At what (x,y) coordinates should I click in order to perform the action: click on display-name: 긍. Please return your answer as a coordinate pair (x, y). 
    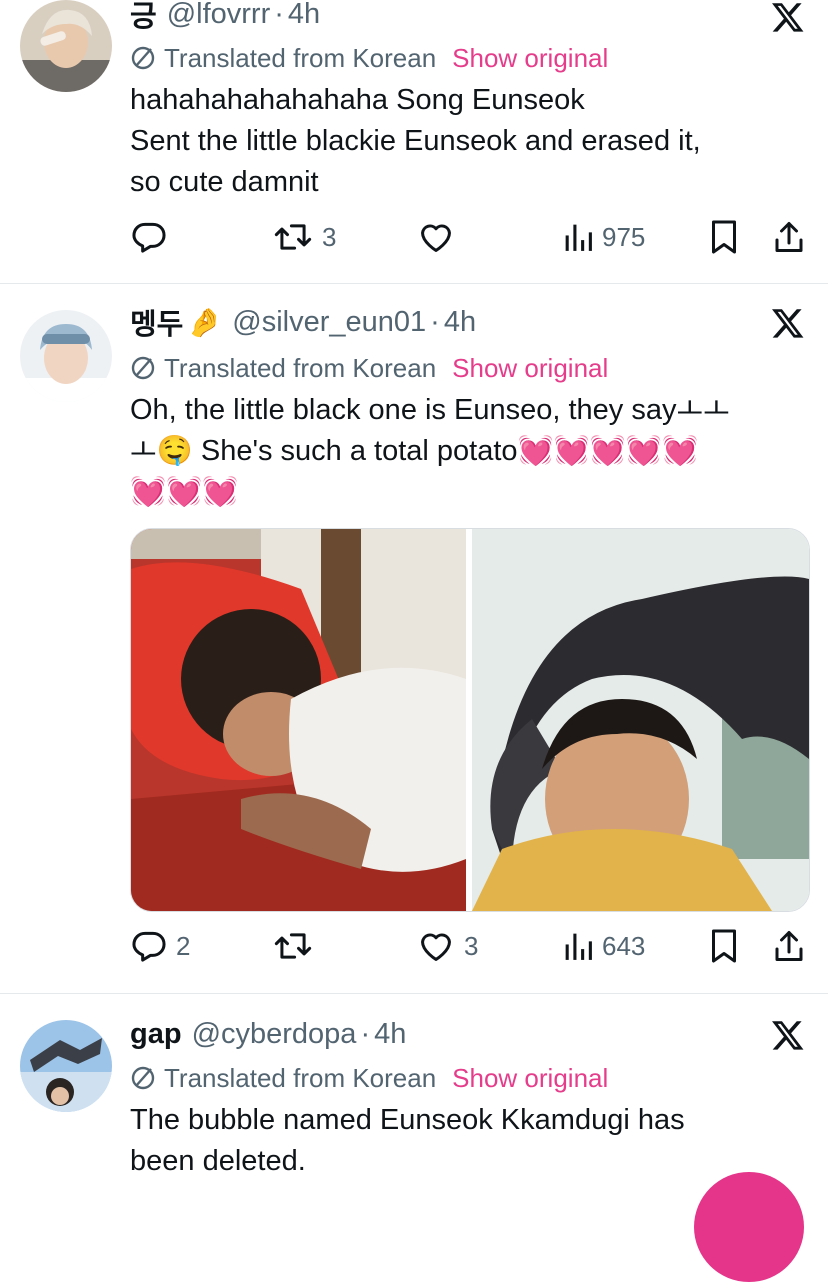
    Looking at the image, I should click on (143, 17).